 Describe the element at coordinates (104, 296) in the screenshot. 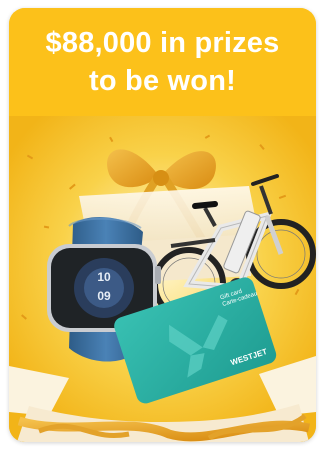

I see `svg-text: 09` at that location.